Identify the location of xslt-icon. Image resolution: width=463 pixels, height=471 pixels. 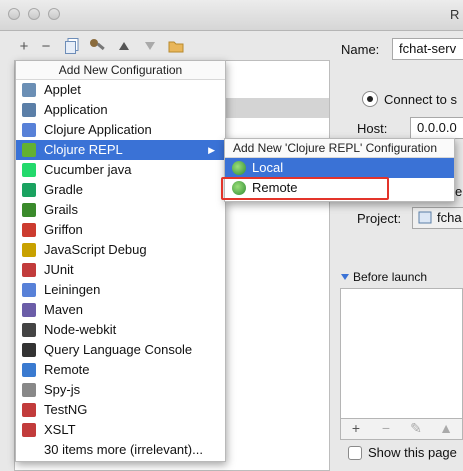
(29, 430).